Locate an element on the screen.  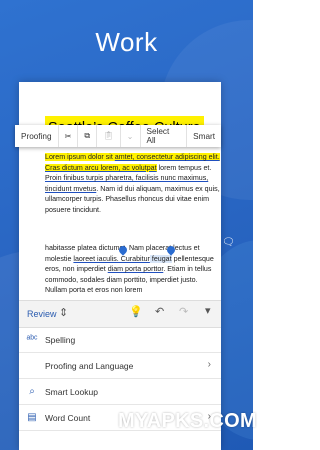
spelling-icon: ᵃᵇᶜ is located at coordinates (32, 339).